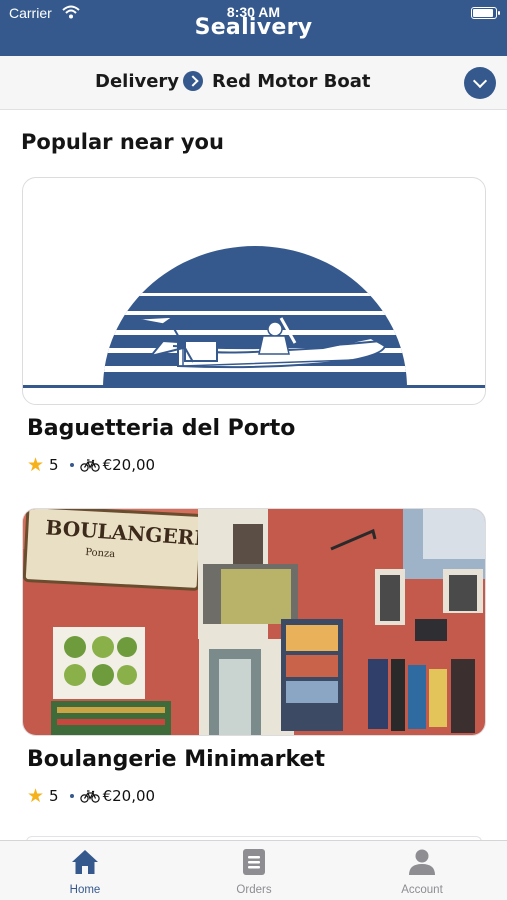  I want to click on tab-home-label: Home, so click(85, 890).